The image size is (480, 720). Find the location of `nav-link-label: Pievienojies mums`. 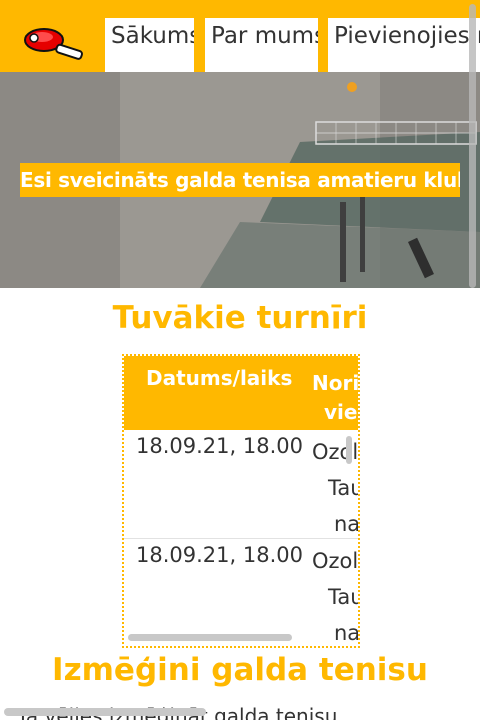

nav-link-label: Pievienojies mums is located at coordinates (407, 36).